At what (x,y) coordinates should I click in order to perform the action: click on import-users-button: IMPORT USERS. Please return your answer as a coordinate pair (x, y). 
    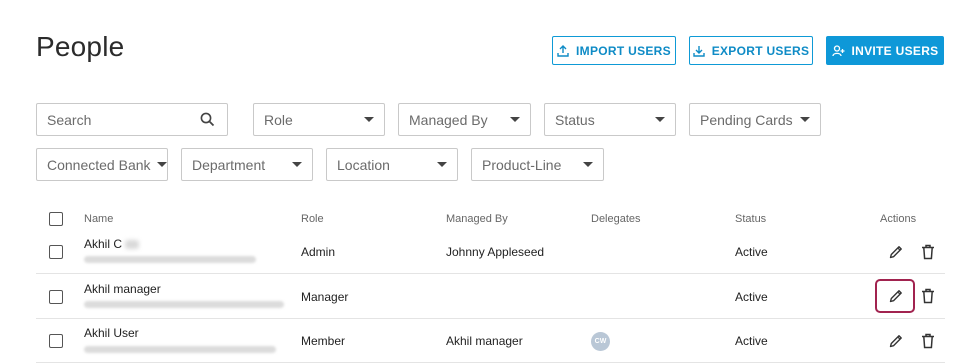
    Looking at the image, I should click on (614, 50).